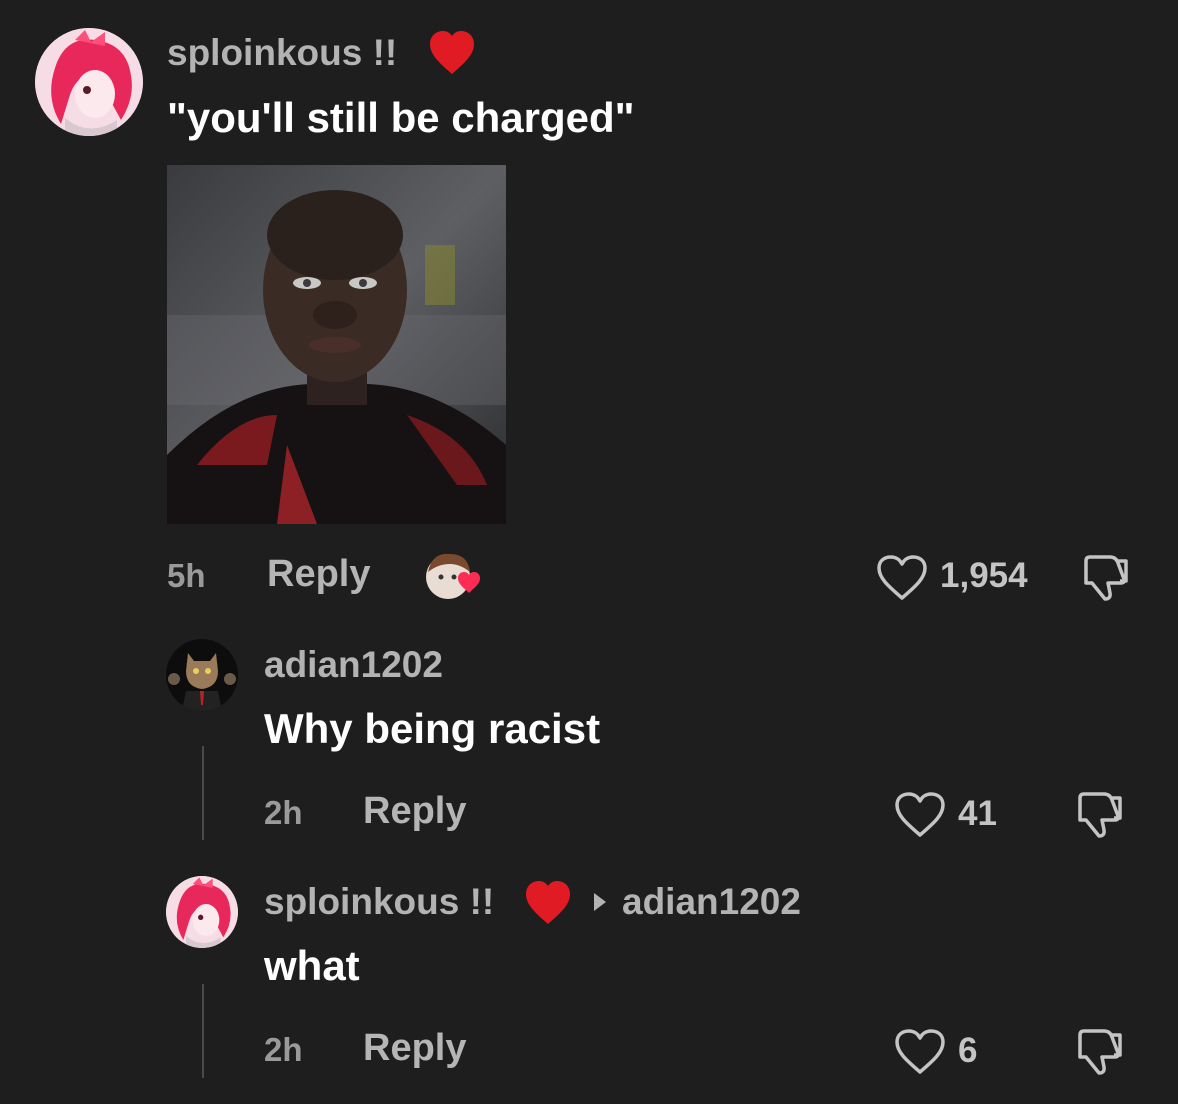 Image resolution: width=1178 pixels, height=1104 pixels. What do you see at coordinates (401, 117) in the screenshot?
I see `comment-text: "you'll still be charged"` at bounding box center [401, 117].